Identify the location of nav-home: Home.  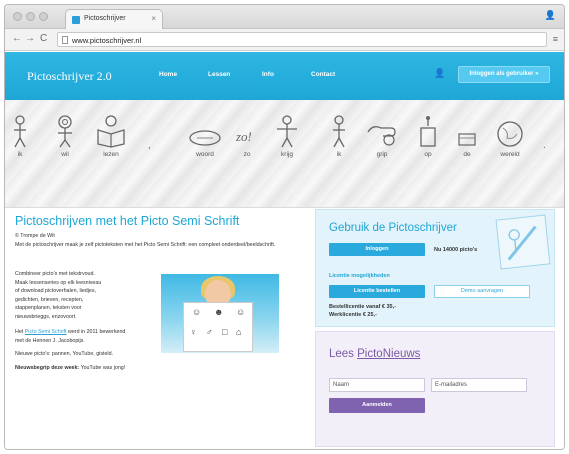
(168, 74).